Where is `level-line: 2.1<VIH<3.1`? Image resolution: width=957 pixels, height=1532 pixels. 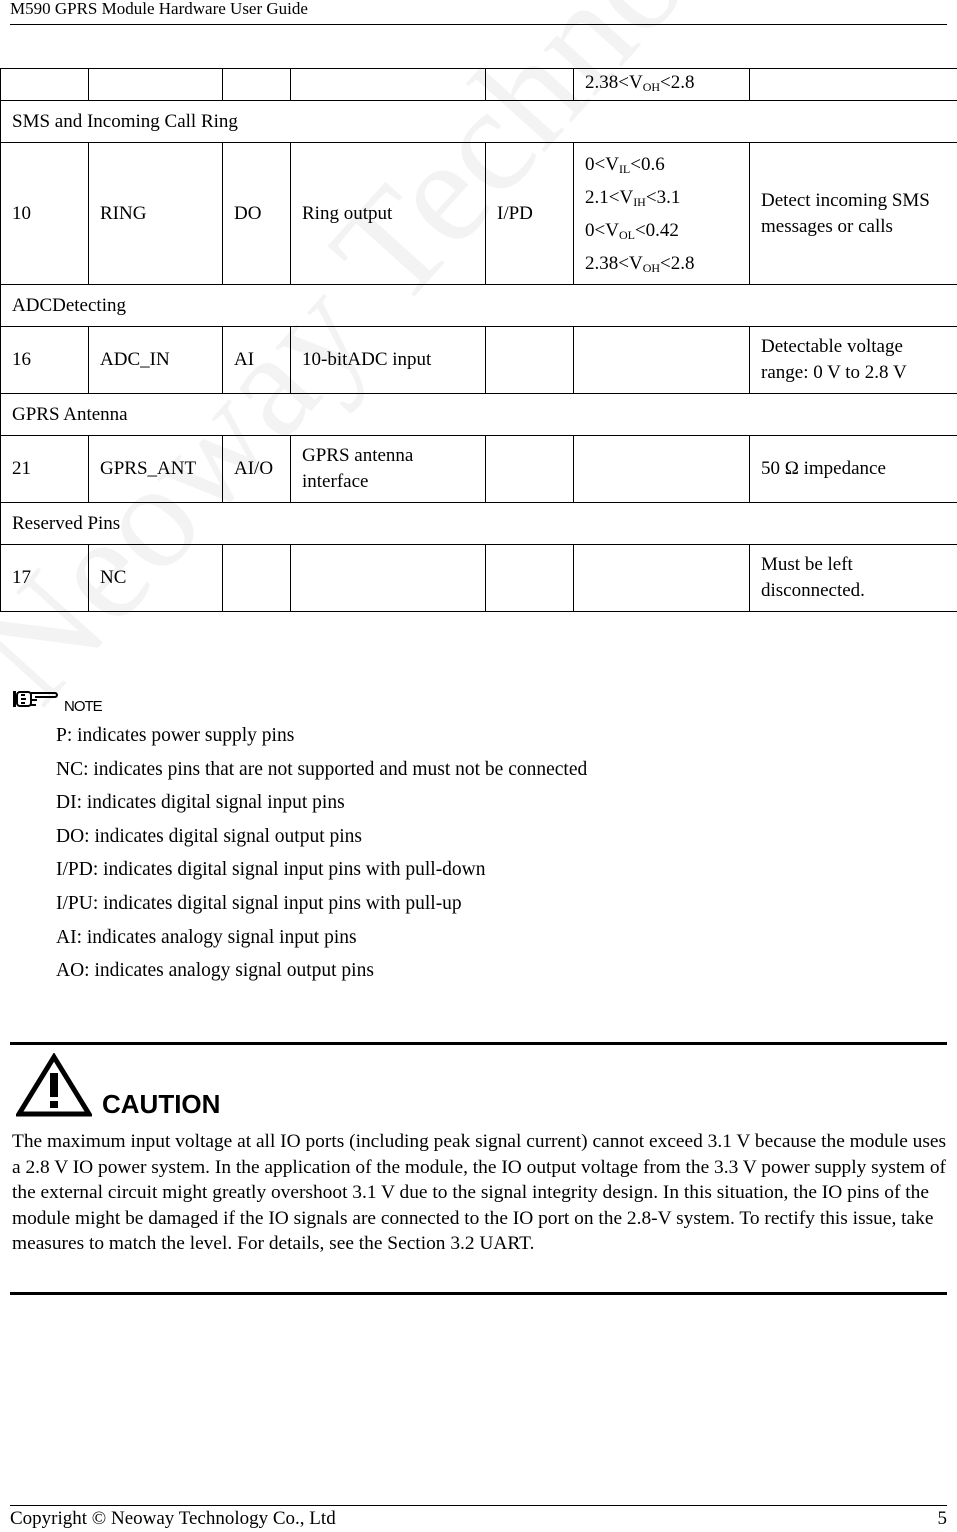 level-line: 2.1<VIH<3.1 is located at coordinates (661, 197).